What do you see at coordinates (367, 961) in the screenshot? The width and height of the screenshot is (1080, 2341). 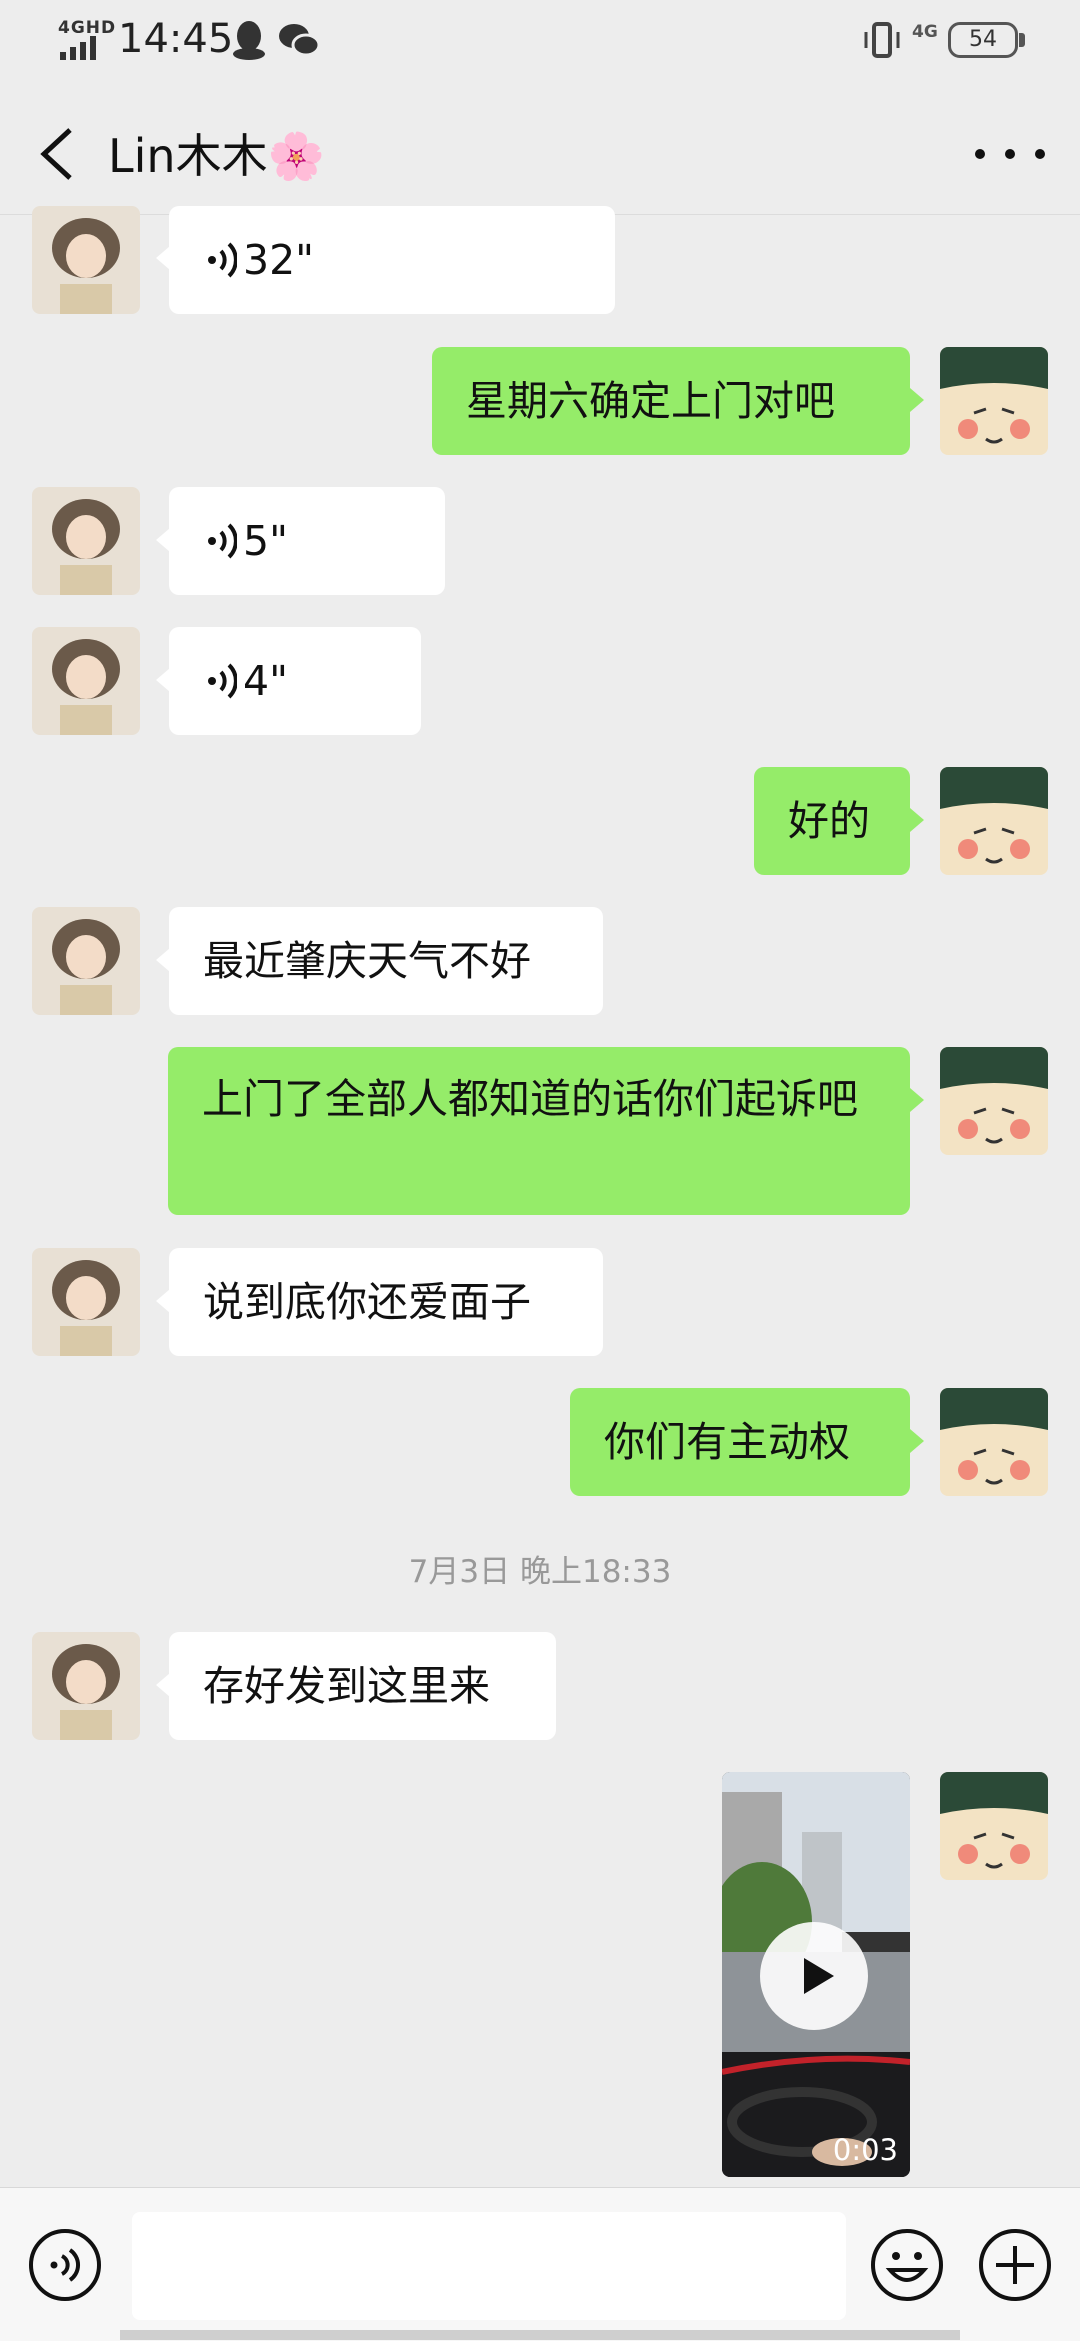 I see `message-text: 最近肇庆天气不好` at bounding box center [367, 961].